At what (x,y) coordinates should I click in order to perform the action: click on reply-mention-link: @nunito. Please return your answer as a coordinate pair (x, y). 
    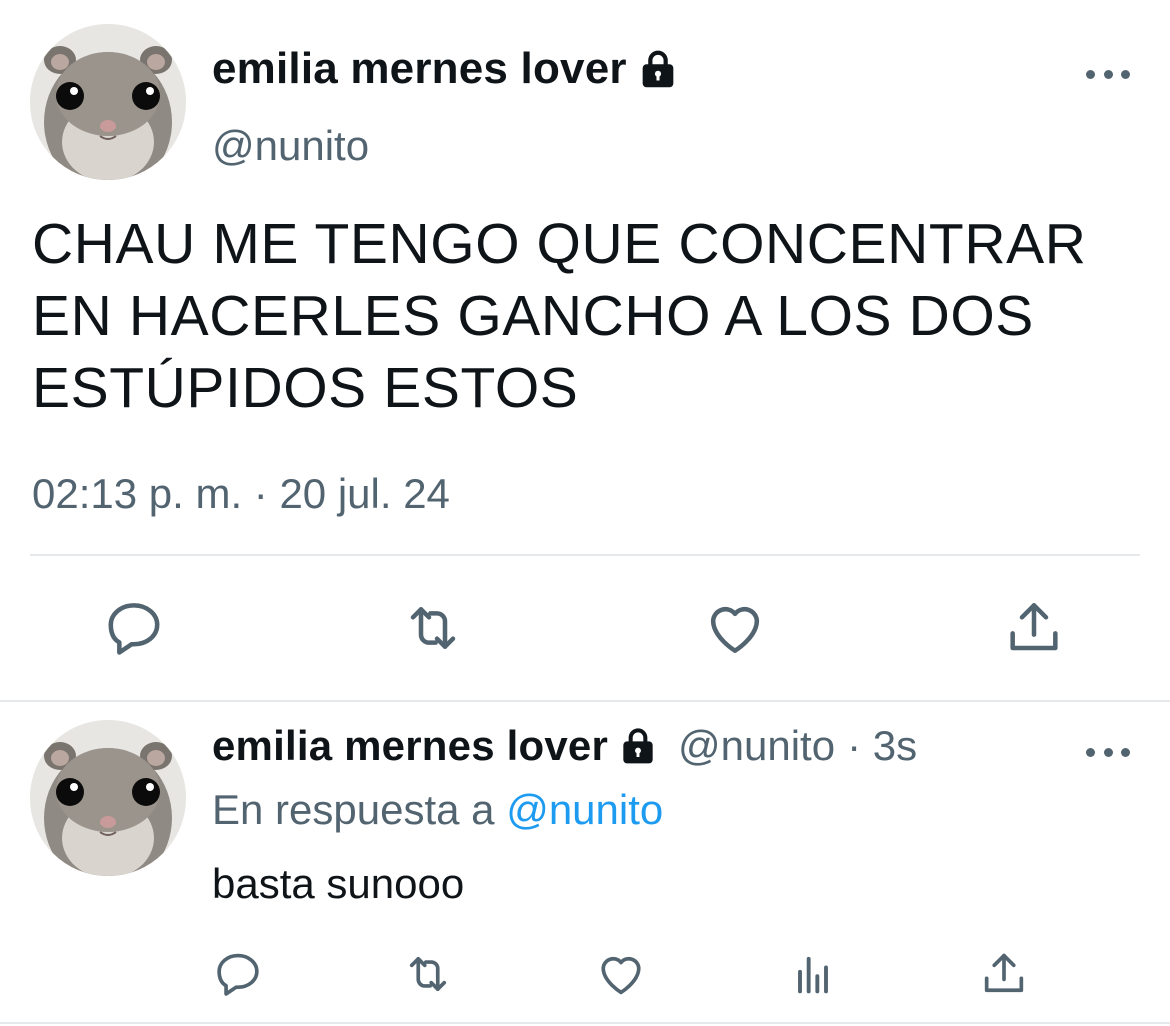
    Looking at the image, I should click on (584, 809).